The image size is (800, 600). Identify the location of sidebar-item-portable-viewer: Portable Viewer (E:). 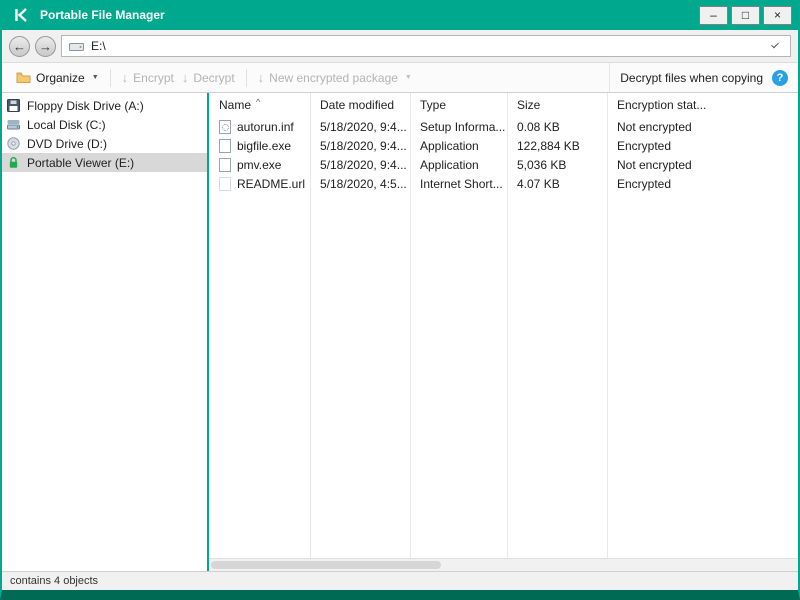
(104, 162).